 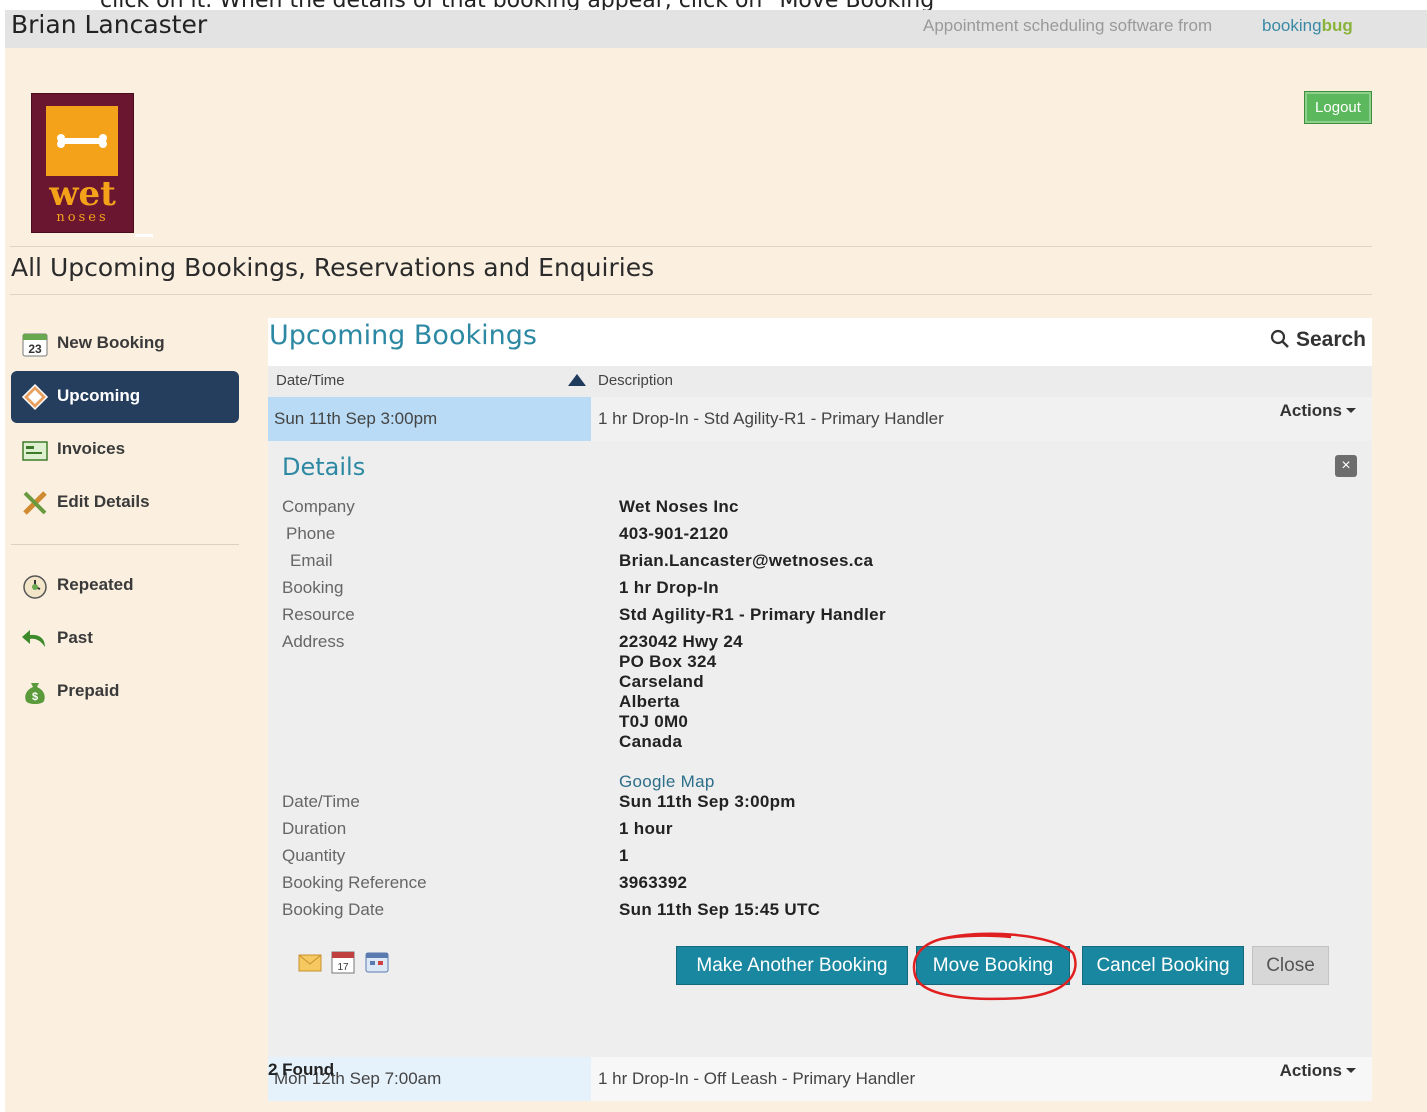 What do you see at coordinates (752, 614) in the screenshot?
I see `value-resource: Std Agility-R1 - Primary Handler` at bounding box center [752, 614].